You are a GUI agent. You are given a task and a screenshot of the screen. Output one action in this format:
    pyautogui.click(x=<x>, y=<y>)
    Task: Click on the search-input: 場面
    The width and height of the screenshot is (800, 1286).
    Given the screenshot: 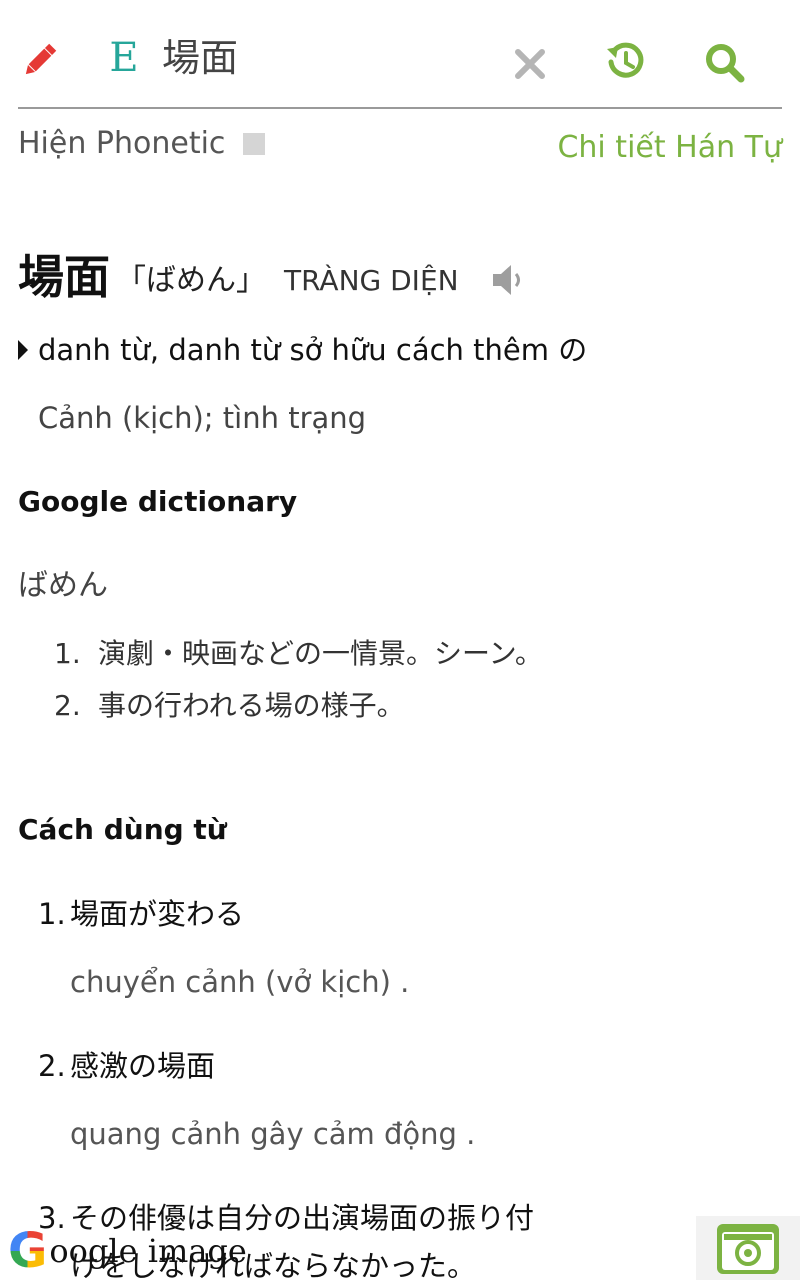 What is the action you would take?
    pyautogui.click(x=200, y=58)
    